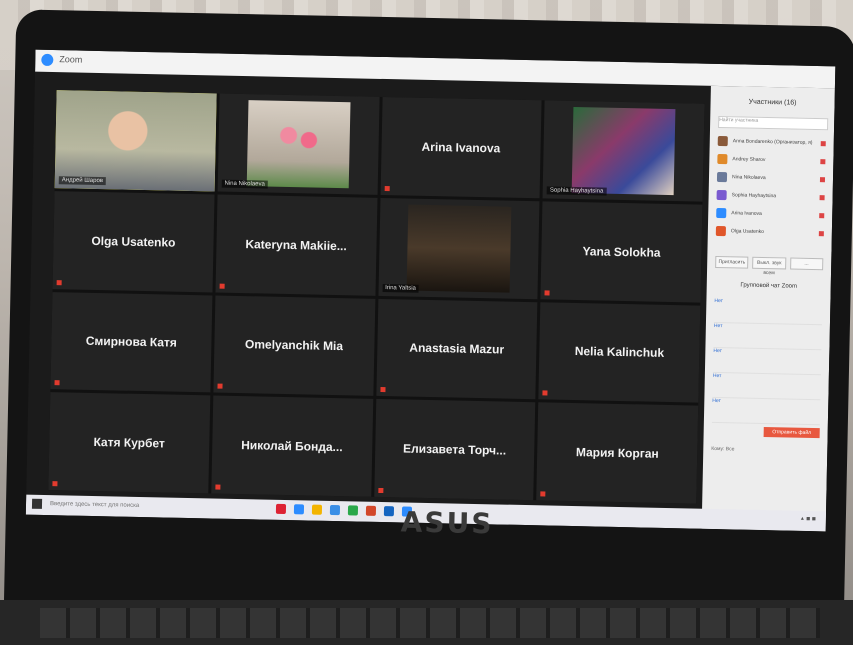 The width and height of the screenshot is (853, 645). Describe the element at coordinates (435, 69) in the screenshot. I see `window-titlebar: Zoom` at that location.